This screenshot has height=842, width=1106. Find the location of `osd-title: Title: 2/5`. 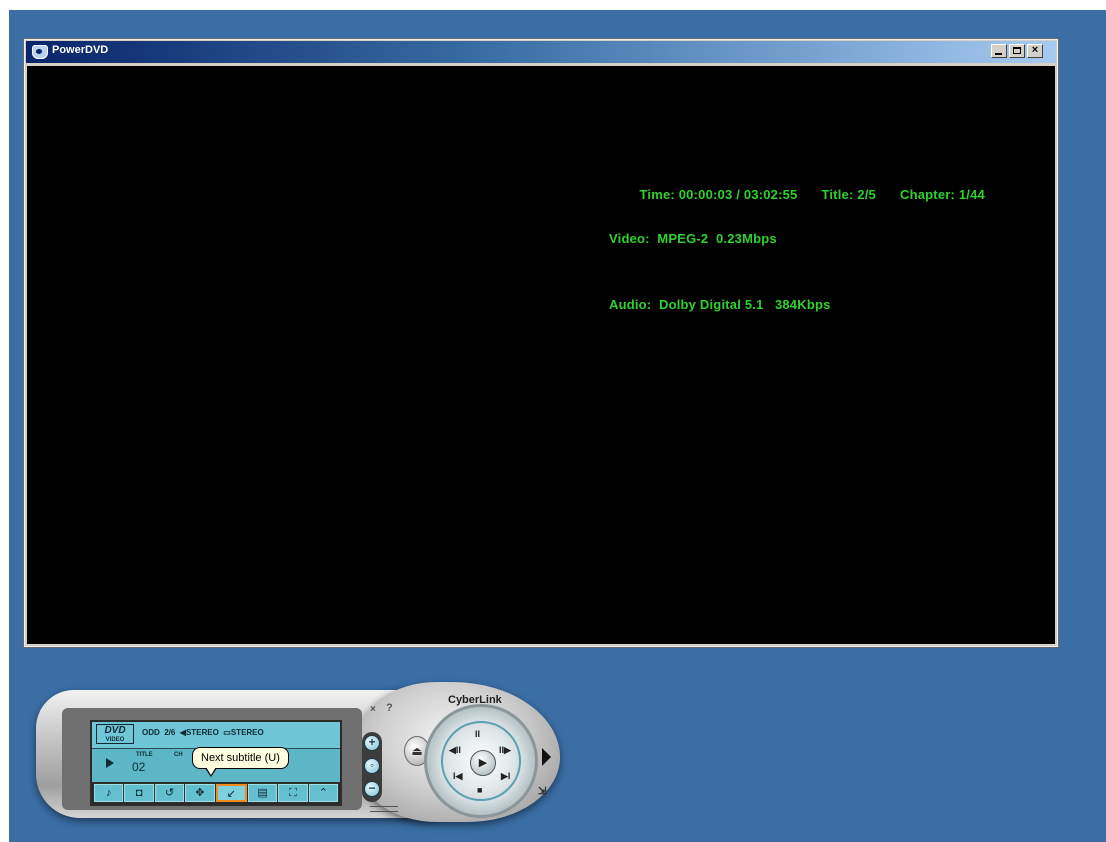

osd-title: Title: 2/5 is located at coordinates (848, 194).